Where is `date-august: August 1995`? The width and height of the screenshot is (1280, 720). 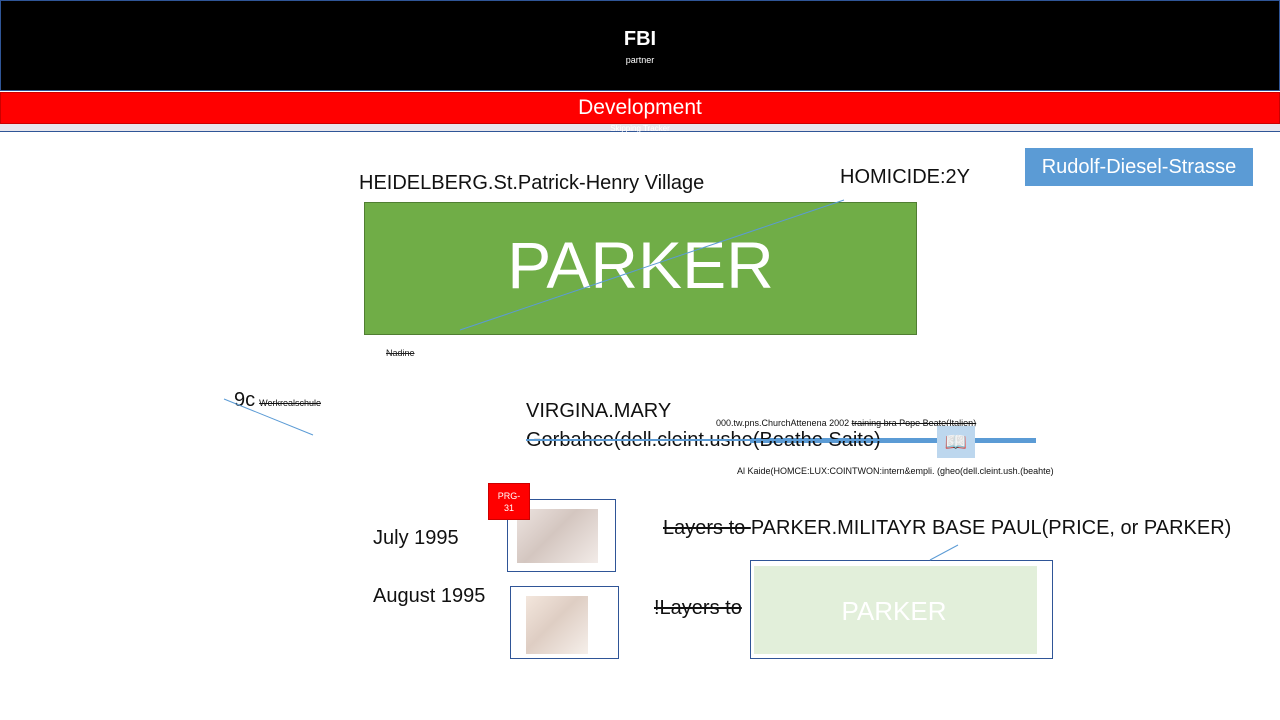 date-august: August 1995 is located at coordinates (429, 596).